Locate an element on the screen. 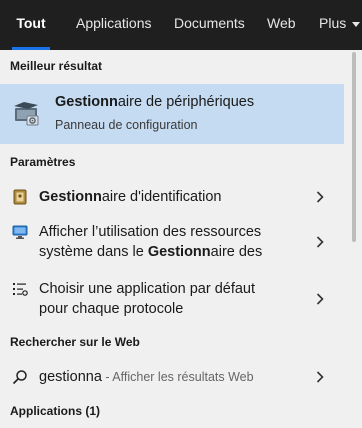 The height and width of the screenshot is (428, 362). credential-manager-icon is located at coordinates (20, 197).